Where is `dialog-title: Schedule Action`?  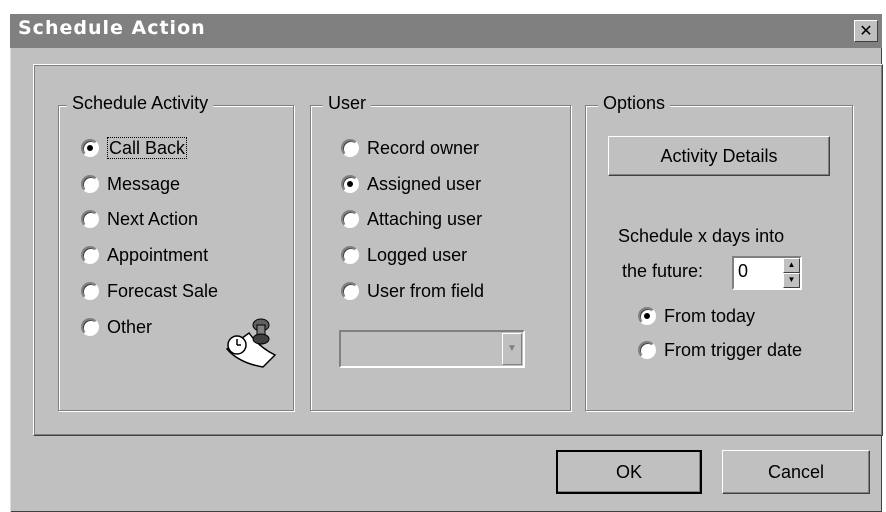 dialog-title: Schedule Action is located at coordinates (112, 28).